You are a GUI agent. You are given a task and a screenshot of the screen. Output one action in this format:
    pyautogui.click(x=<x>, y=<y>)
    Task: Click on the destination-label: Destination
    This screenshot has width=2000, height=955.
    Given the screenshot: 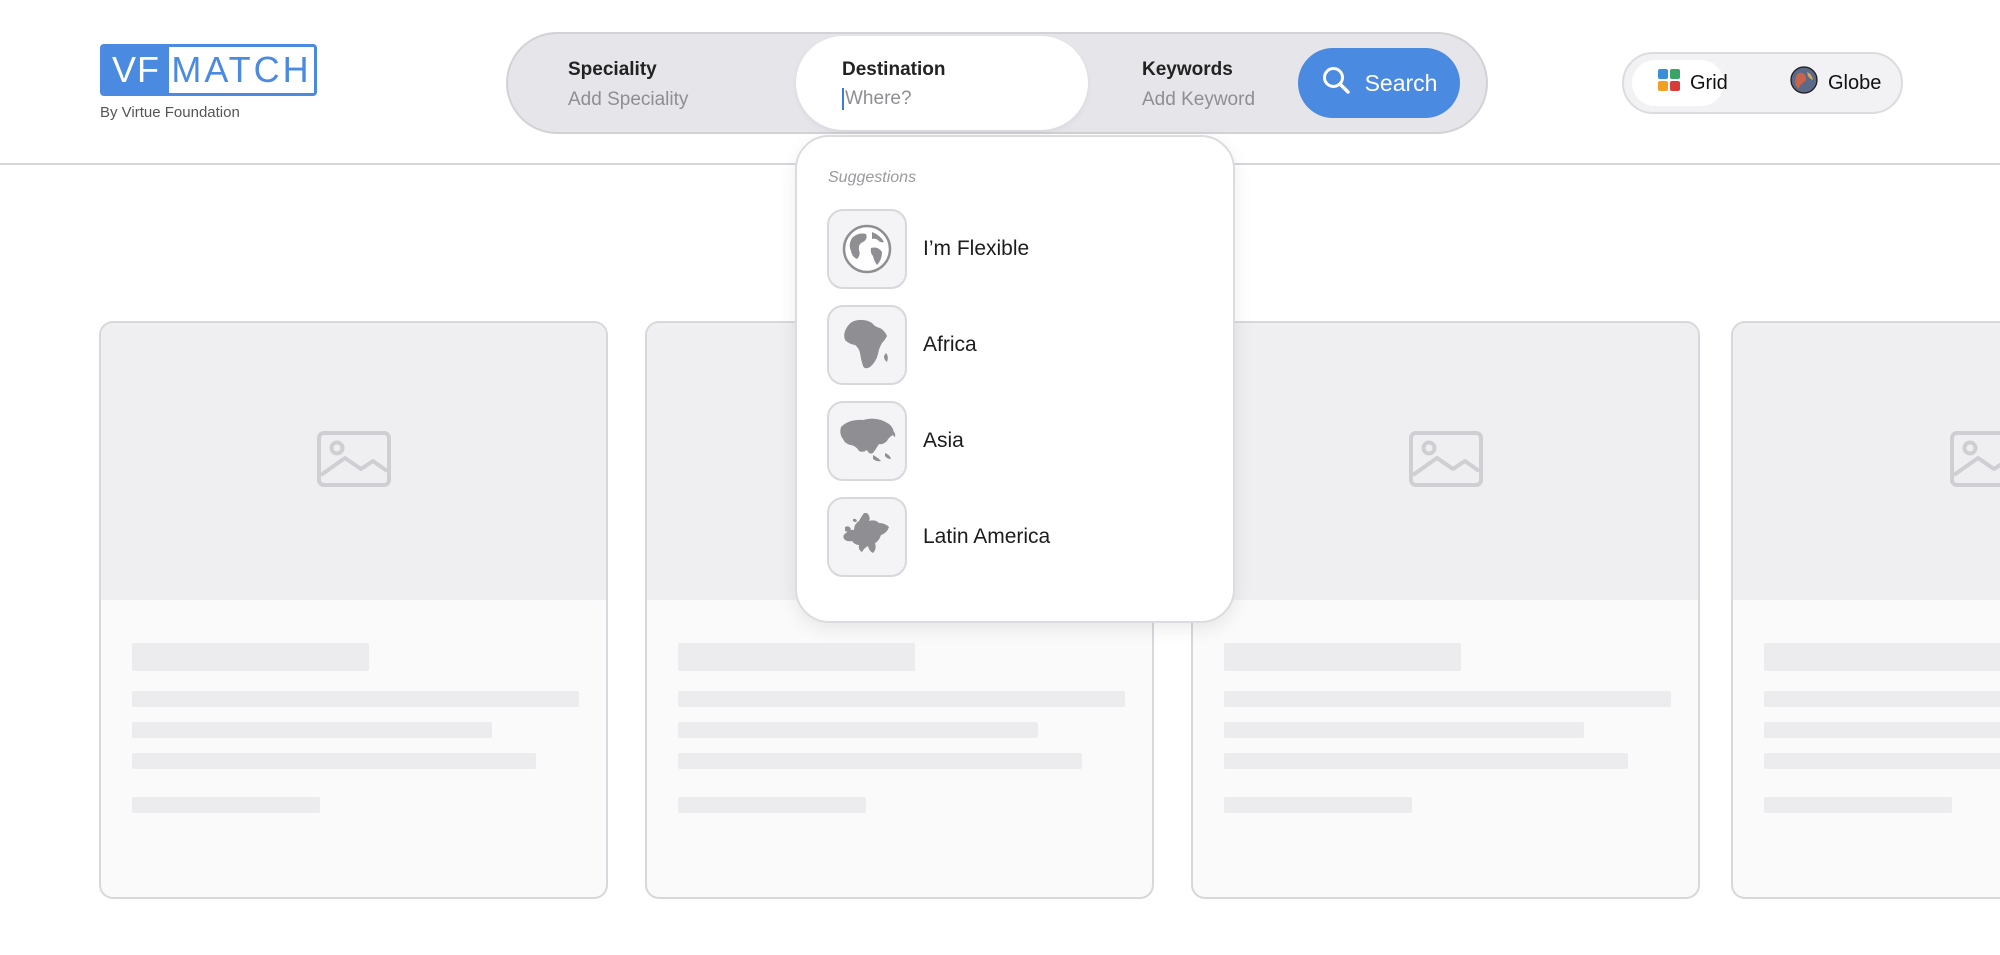 What is the action you would take?
    pyautogui.click(x=894, y=69)
    